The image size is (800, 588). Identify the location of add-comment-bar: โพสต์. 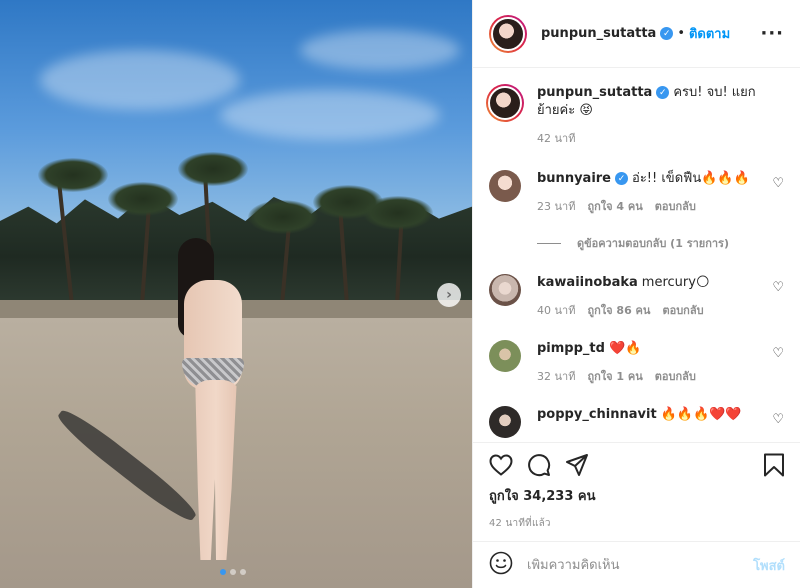
(636, 564).